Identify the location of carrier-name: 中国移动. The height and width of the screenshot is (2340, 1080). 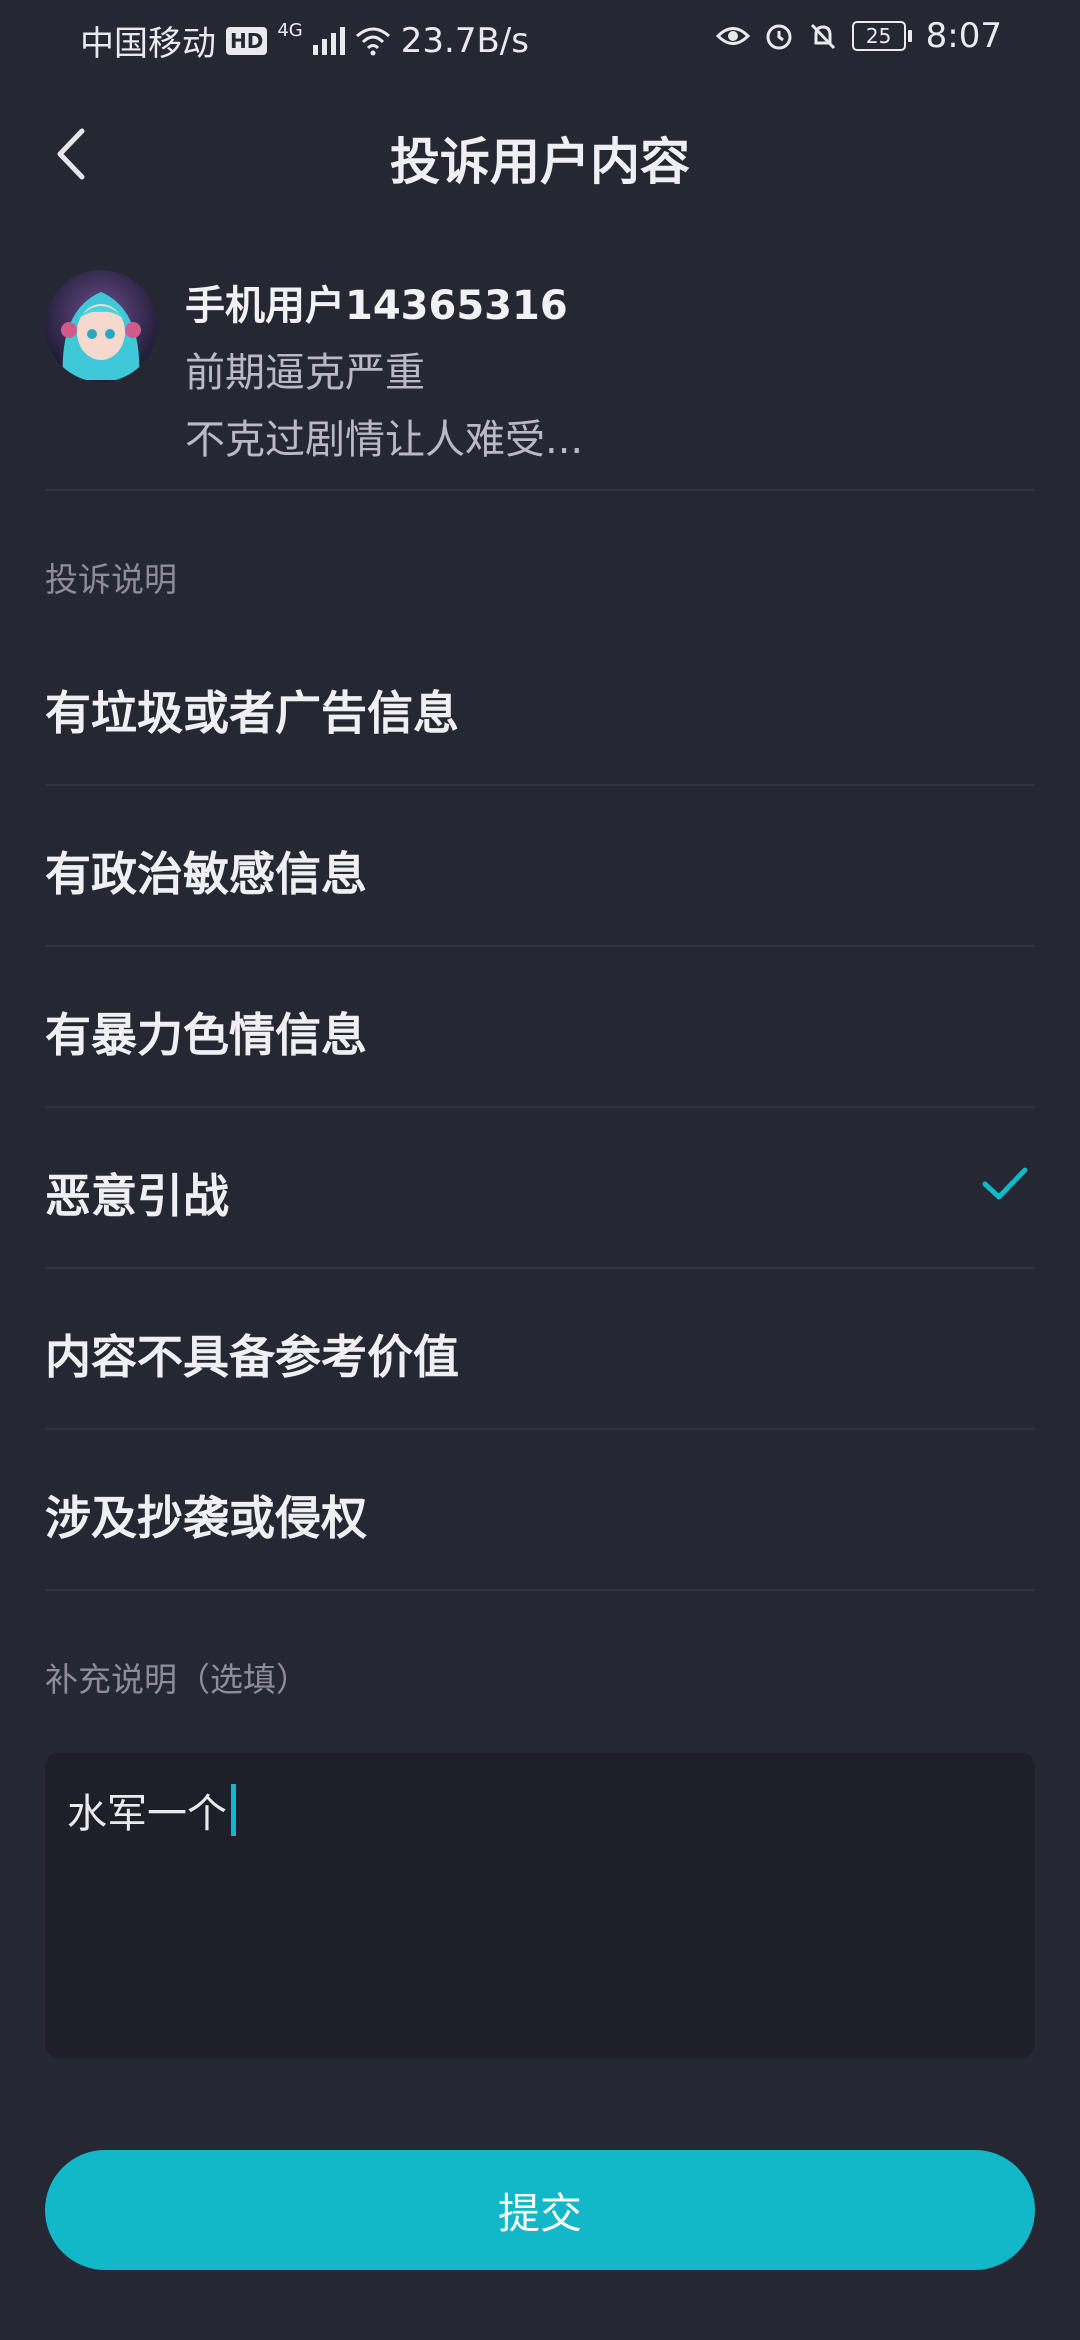
(148, 44).